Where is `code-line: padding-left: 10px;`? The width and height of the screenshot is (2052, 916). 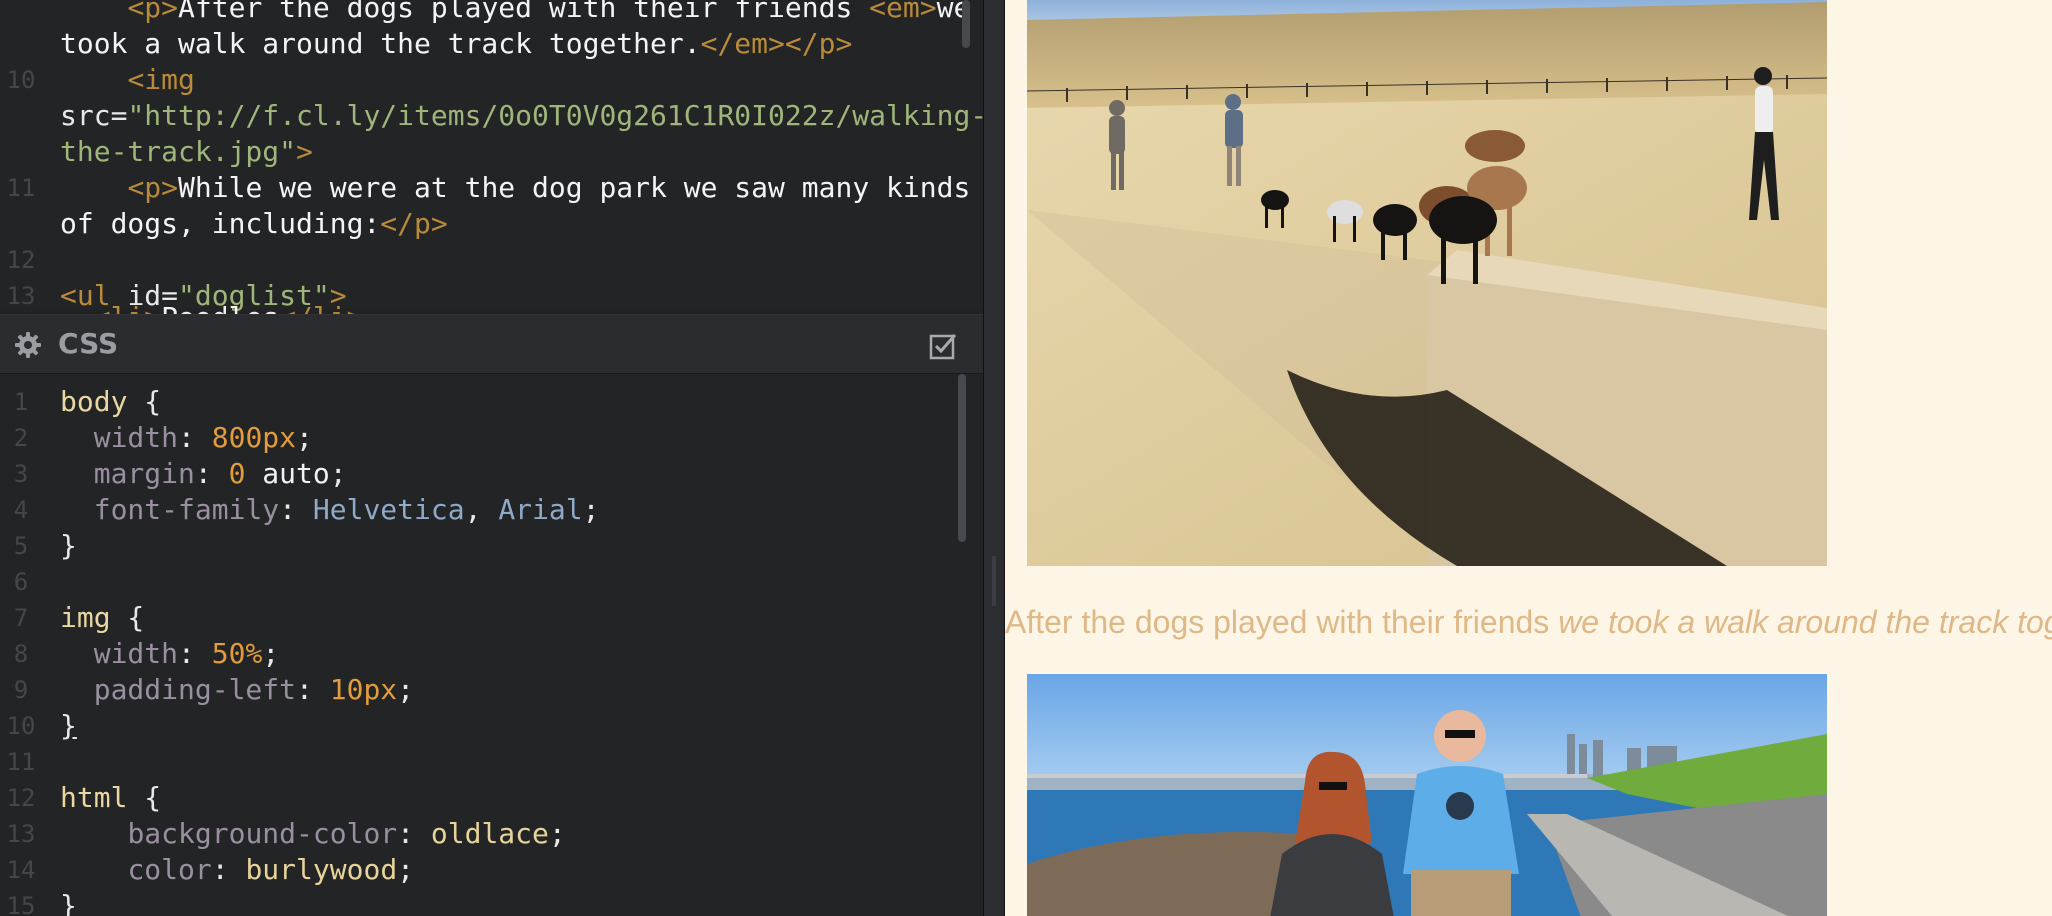
code-line: padding-left: 10px; is located at coordinates (511, 690).